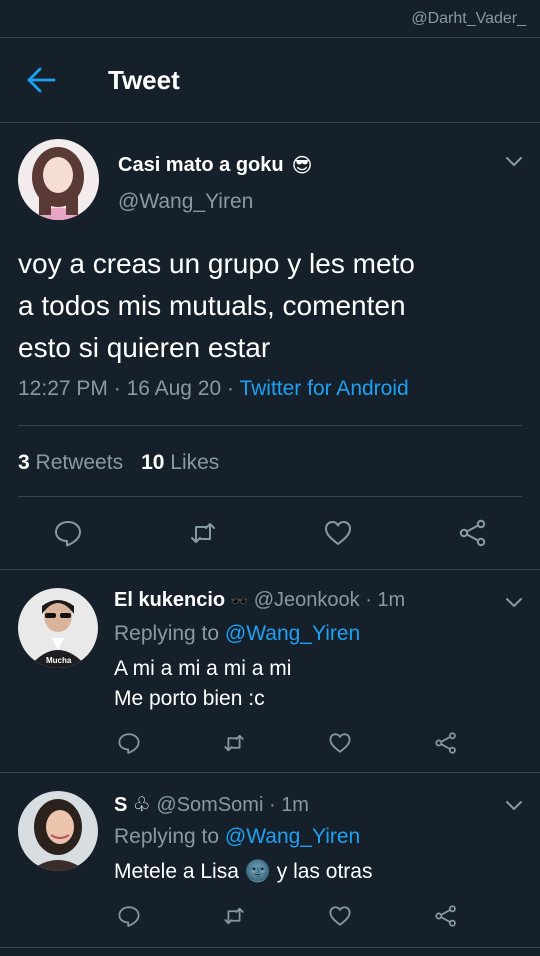 This screenshot has width=540, height=956. Describe the element at coordinates (120, 805) in the screenshot. I see `reply-display-name: S` at that location.